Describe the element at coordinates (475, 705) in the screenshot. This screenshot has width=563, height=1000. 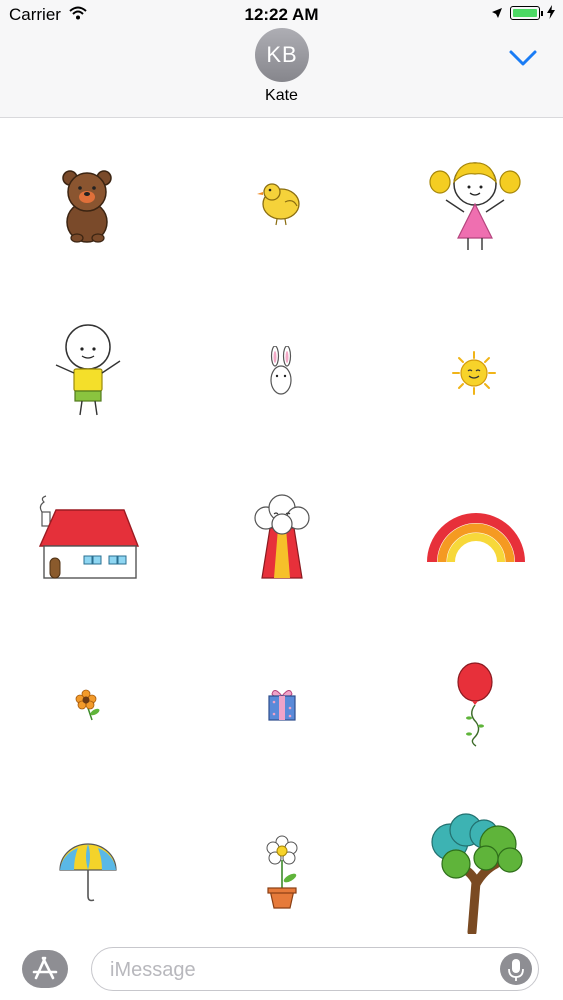
I see `sticker-balloon` at that location.